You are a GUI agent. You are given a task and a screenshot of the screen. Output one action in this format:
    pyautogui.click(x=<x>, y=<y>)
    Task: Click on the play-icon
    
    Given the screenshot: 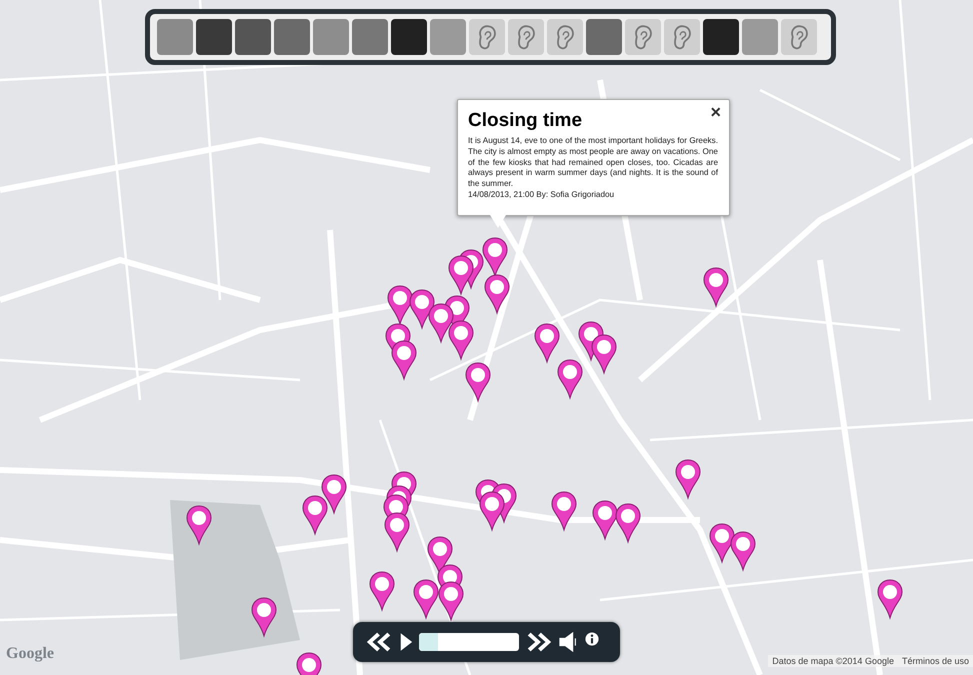 What is the action you would take?
    pyautogui.click(x=406, y=642)
    